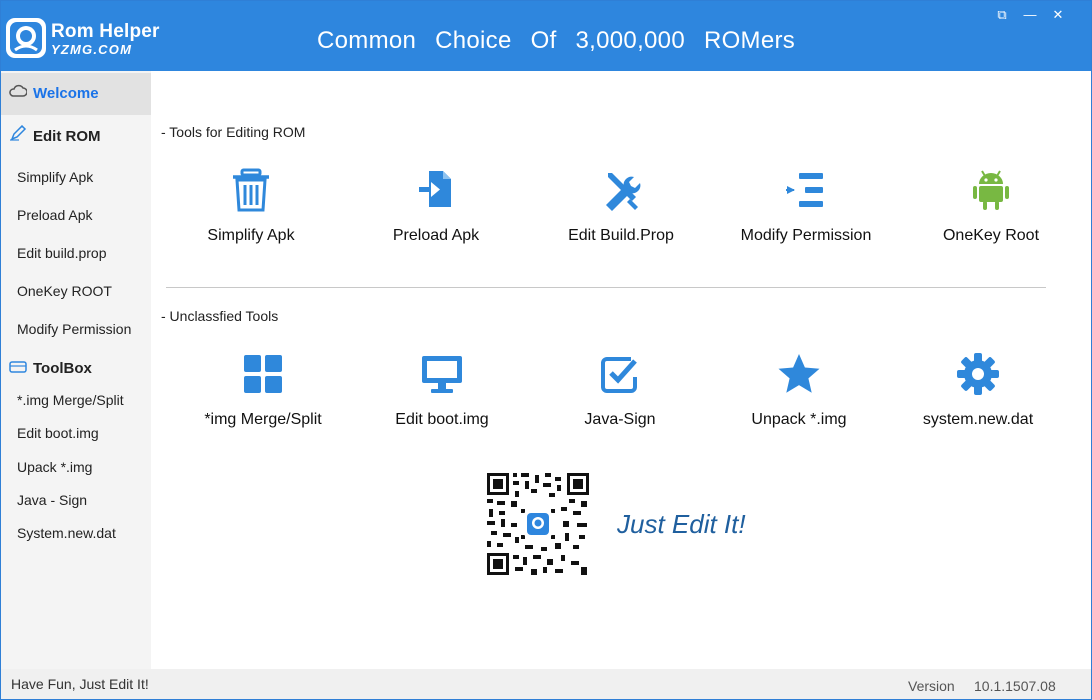 The width and height of the screenshot is (1092, 700). What do you see at coordinates (1002, 15) in the screenshot?
I see `restore-icon: ⧉` at bounding box center [1002, 15].